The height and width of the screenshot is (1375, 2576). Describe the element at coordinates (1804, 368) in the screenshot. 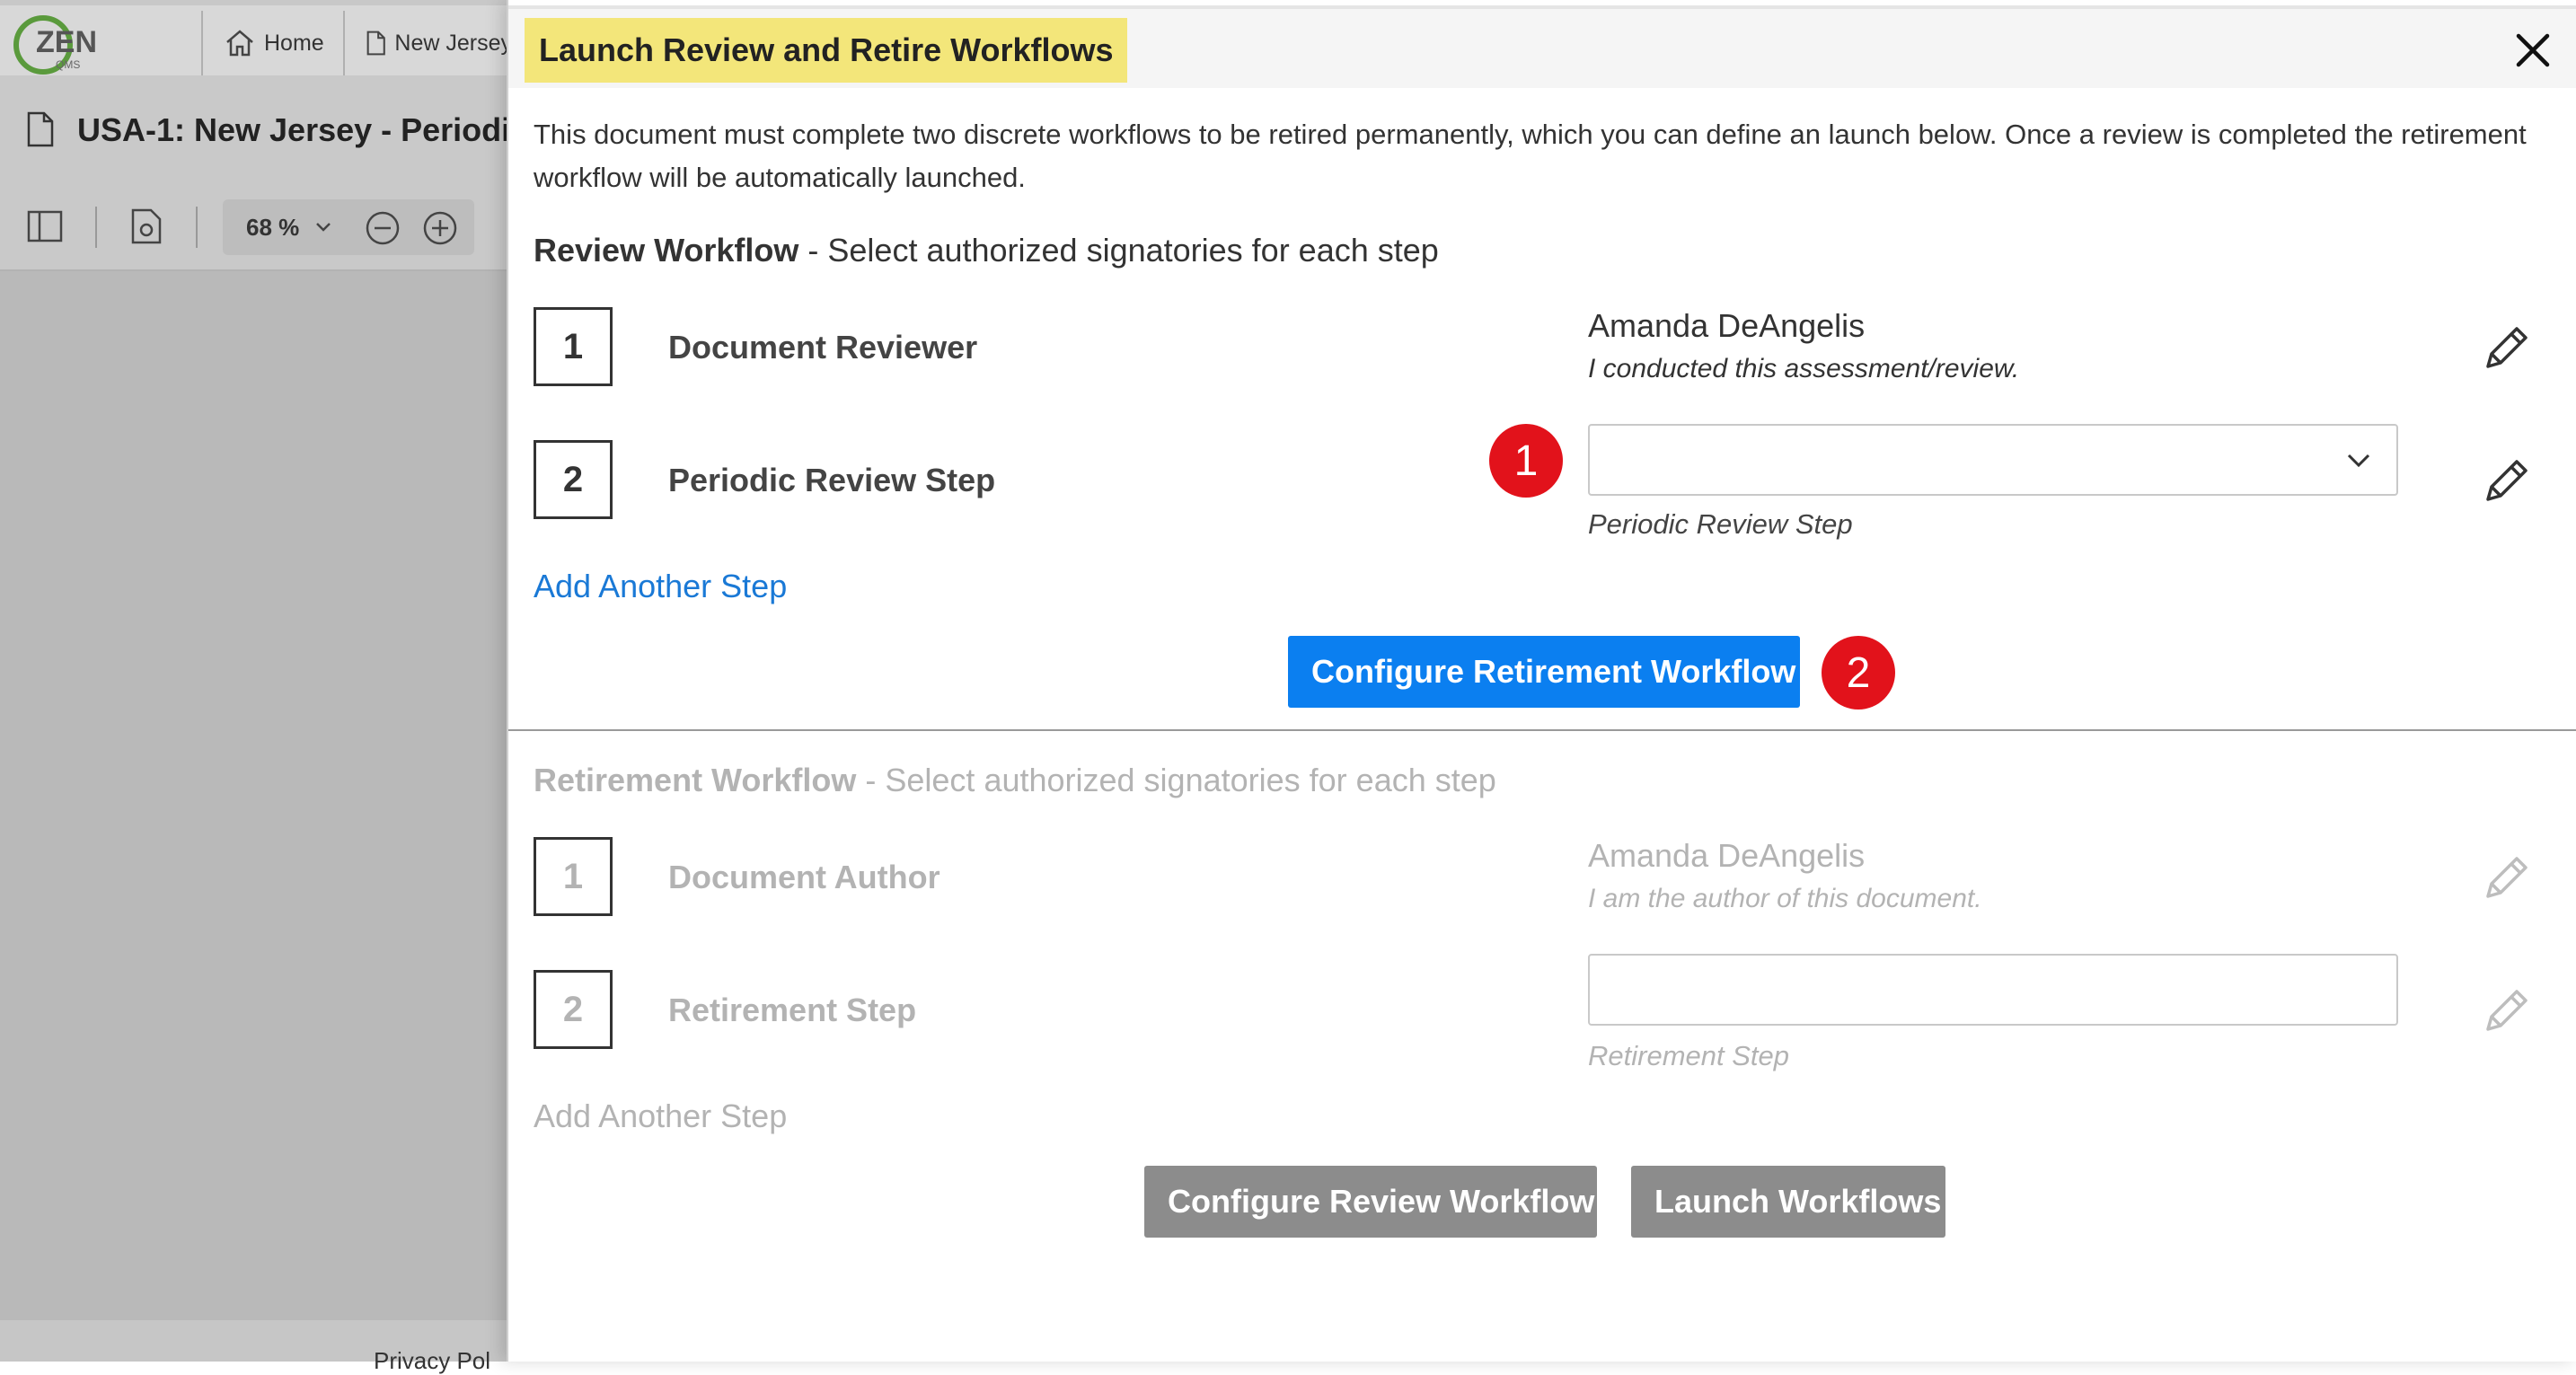

I see `review-step-1-note: I conducted this assessment/review.` at that location.